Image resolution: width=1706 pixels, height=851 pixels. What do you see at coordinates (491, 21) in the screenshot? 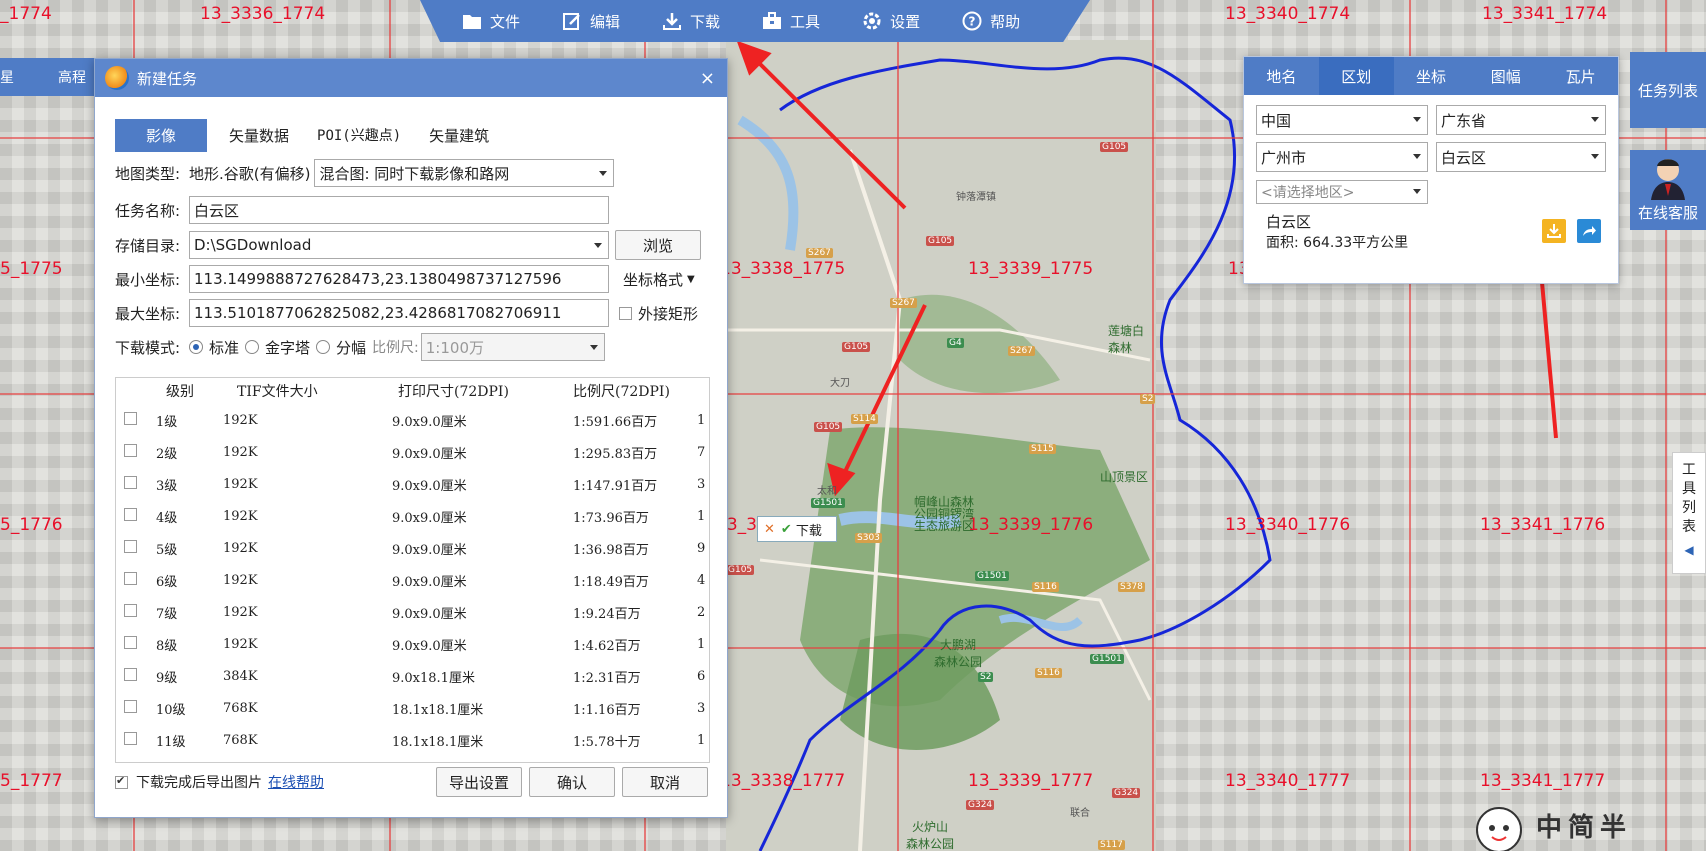
I see `menu-file: 文件` at bounding box center [491, 21].